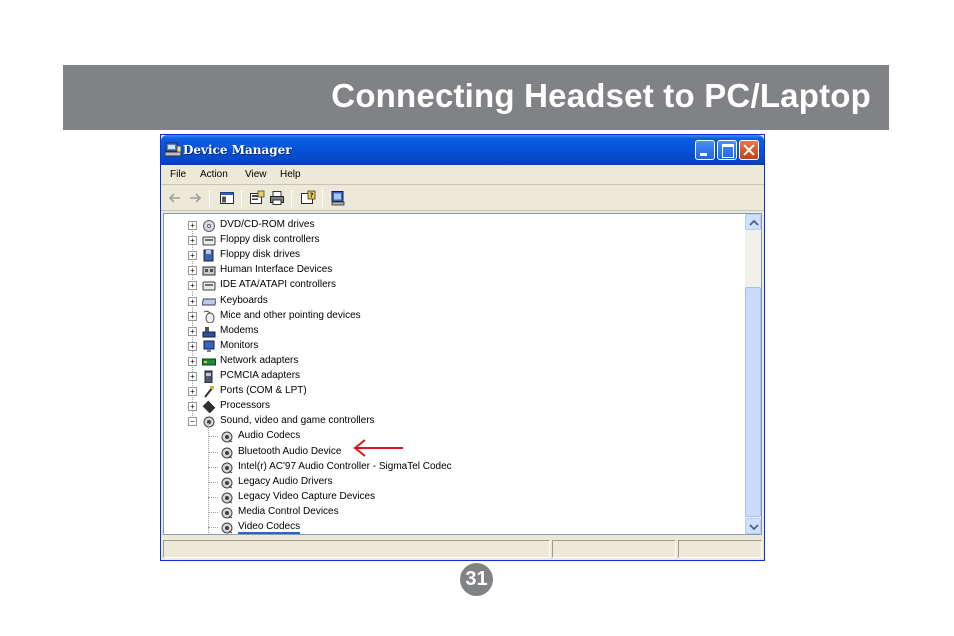 Image resolution: width=954 pixels, height=636 pixels. Describe the element at coordinates (260, 375) in the screenshot. I see `tree-category-label: PCMCIA adapters` at that location.